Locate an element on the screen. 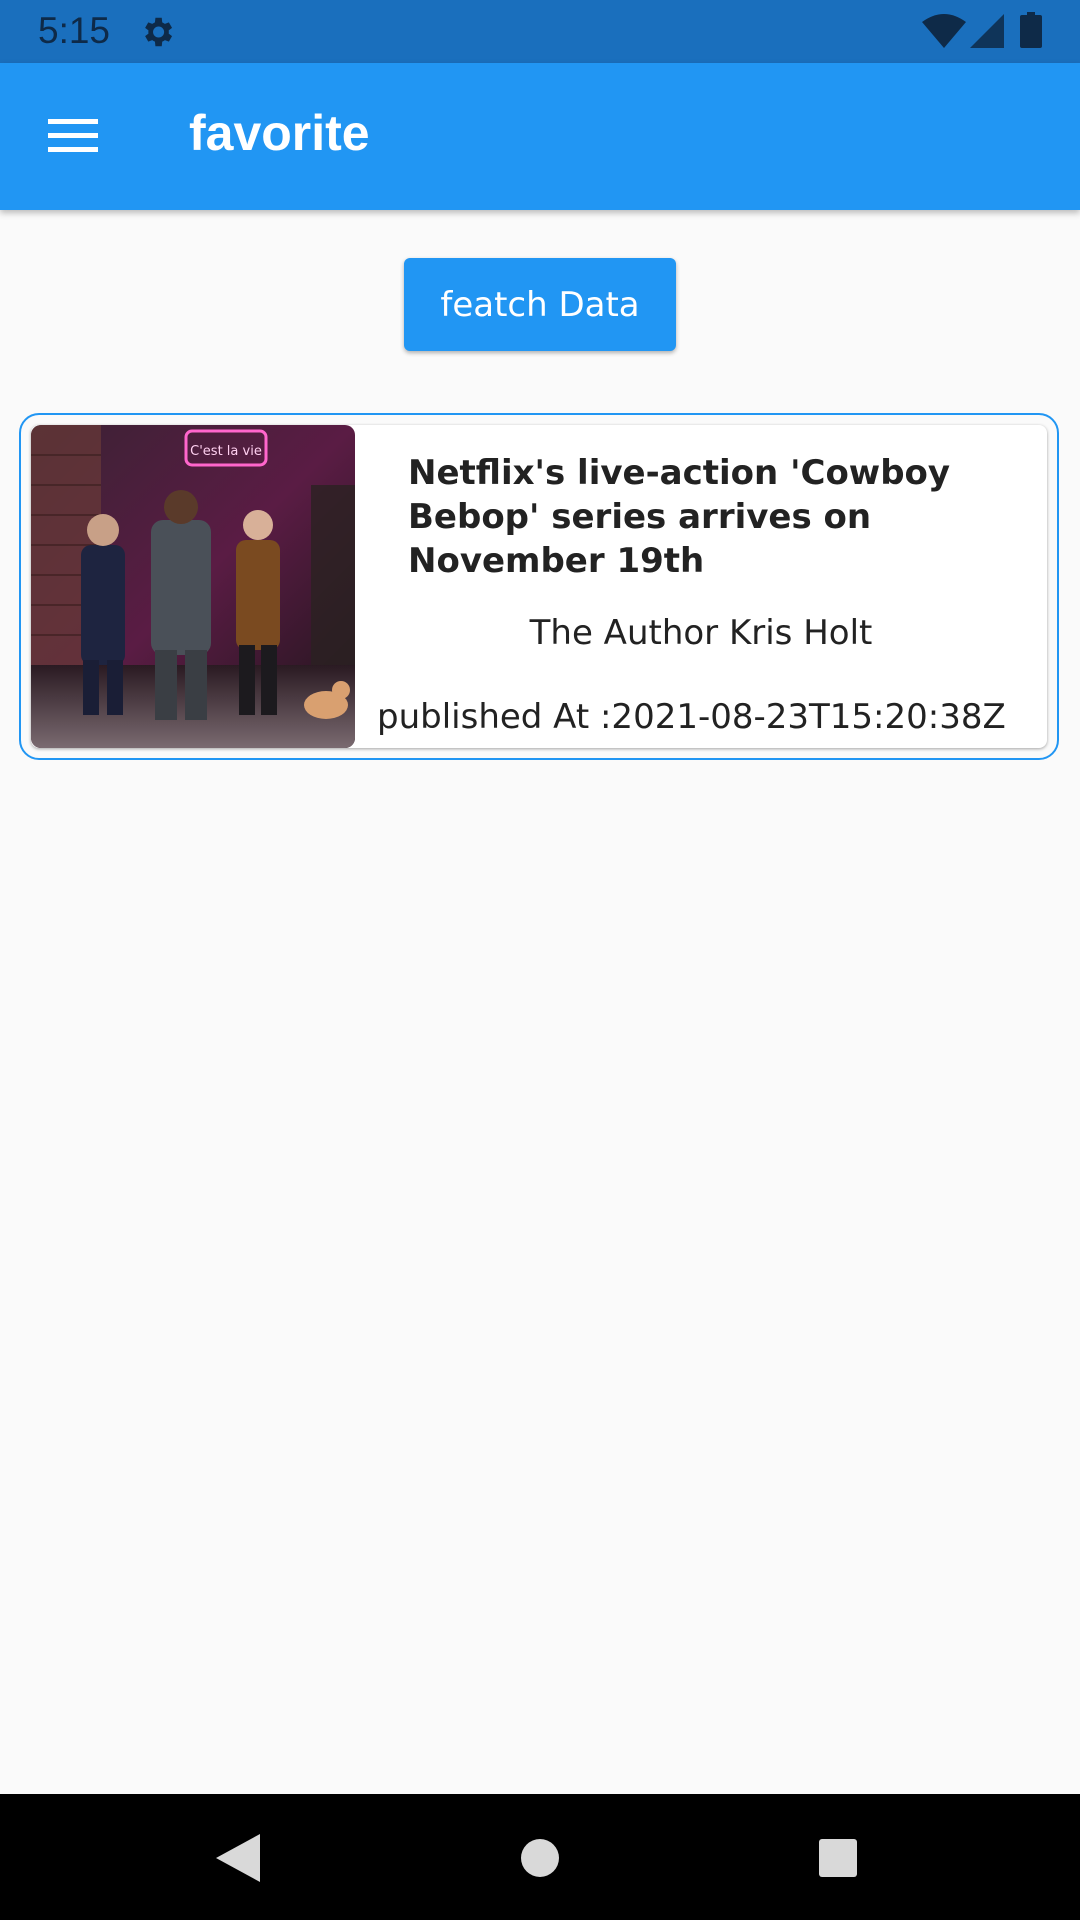  status-bar: 5:15 is located at coordinates (540, 31).